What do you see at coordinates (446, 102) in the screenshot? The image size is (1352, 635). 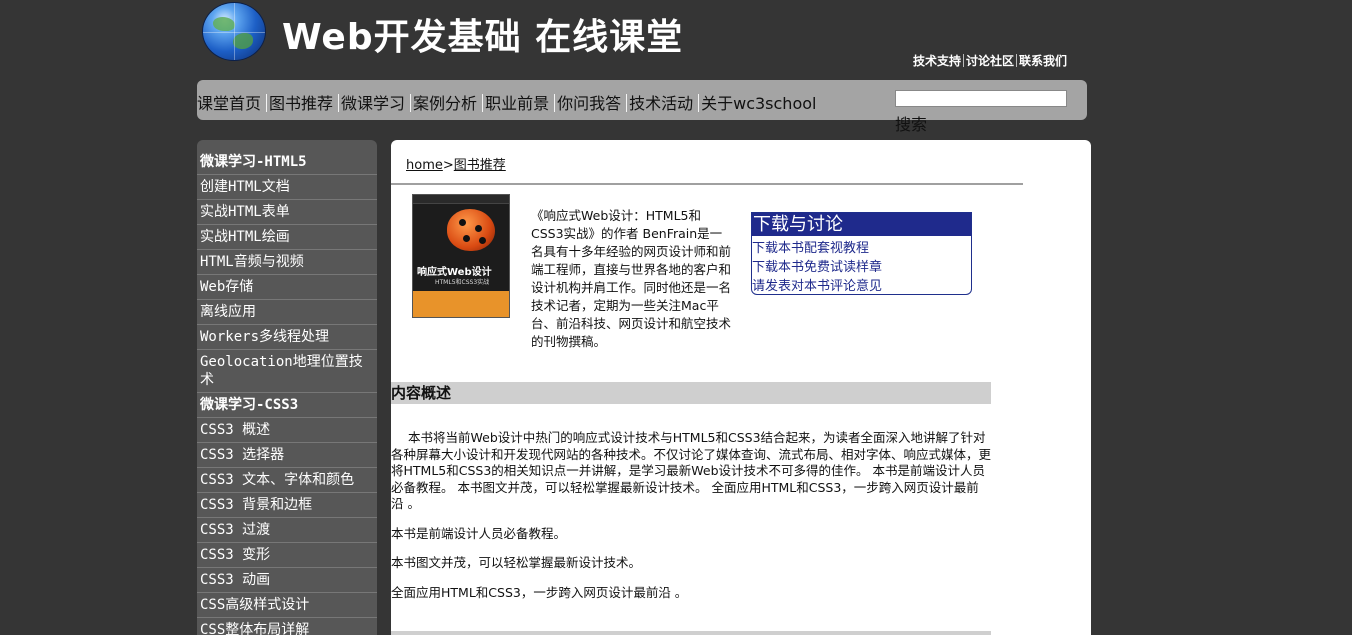 I see `nav-item-cases: 案例分析` at bounding box center [446, 102].